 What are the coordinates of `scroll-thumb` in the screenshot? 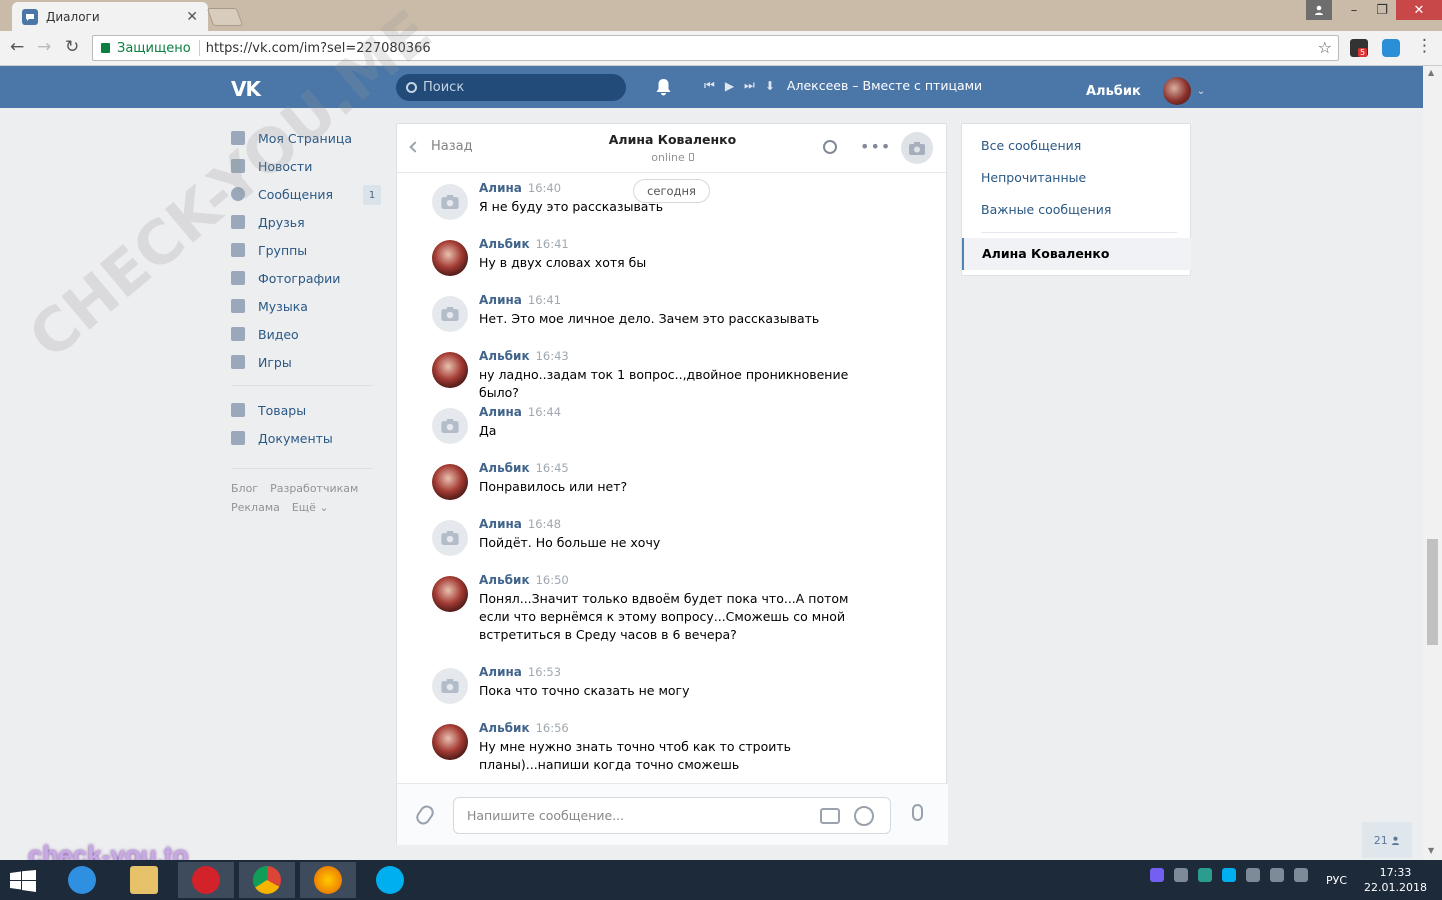 It's located at (1432, 592).